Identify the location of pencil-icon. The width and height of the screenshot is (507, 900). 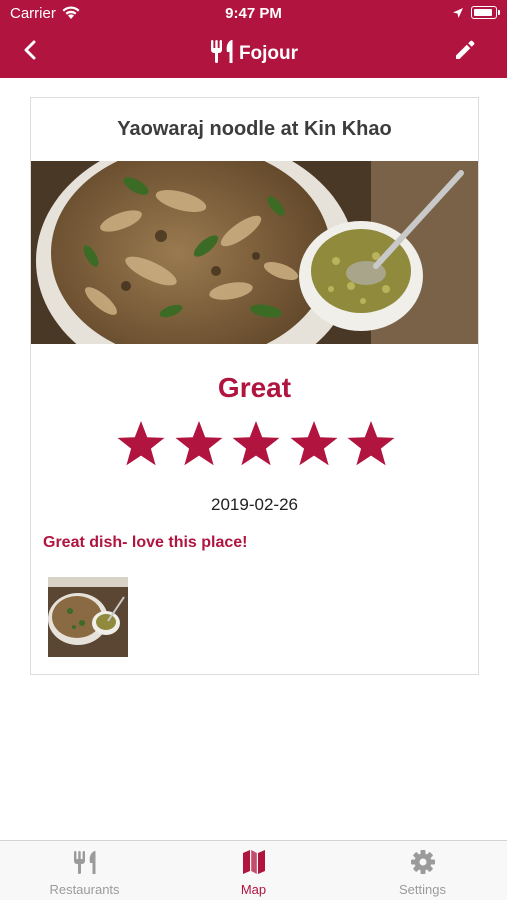
(465, 52).